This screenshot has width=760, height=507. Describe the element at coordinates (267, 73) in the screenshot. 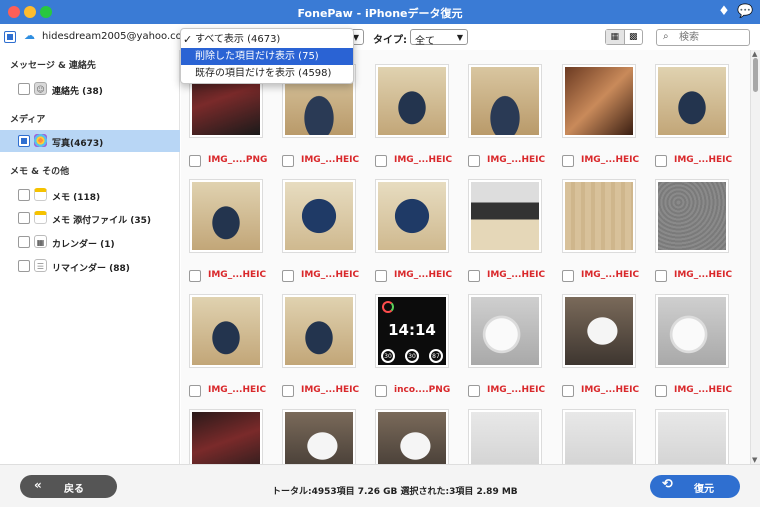

I see `filter-option-existing: 既存の項目だけを表示 (4598)` at that location.